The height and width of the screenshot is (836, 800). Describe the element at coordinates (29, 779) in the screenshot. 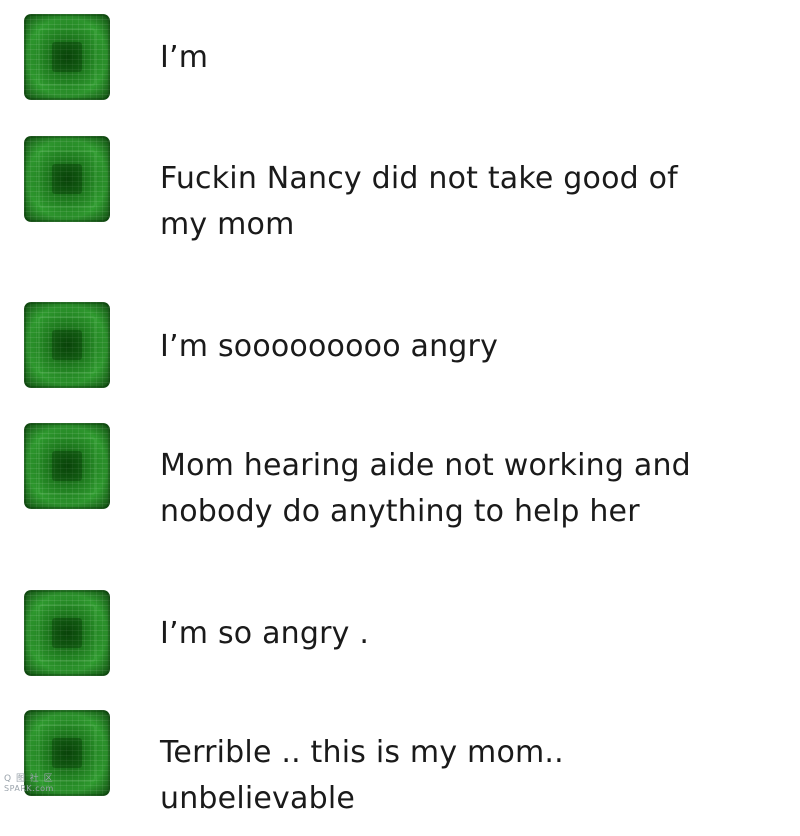

I see `watermark-logo: Q 图 社 区` at that location.